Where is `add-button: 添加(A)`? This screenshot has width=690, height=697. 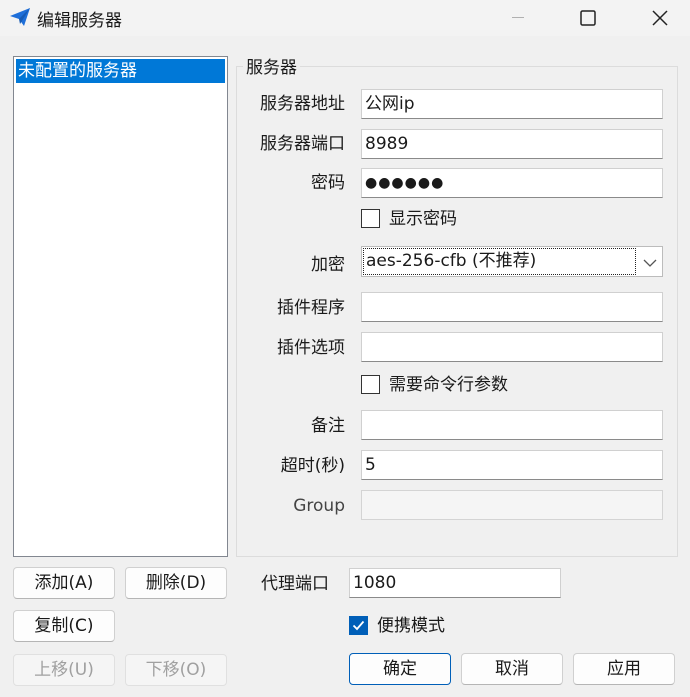 add-button: 添加(A) is located at coordinates (64, 583).